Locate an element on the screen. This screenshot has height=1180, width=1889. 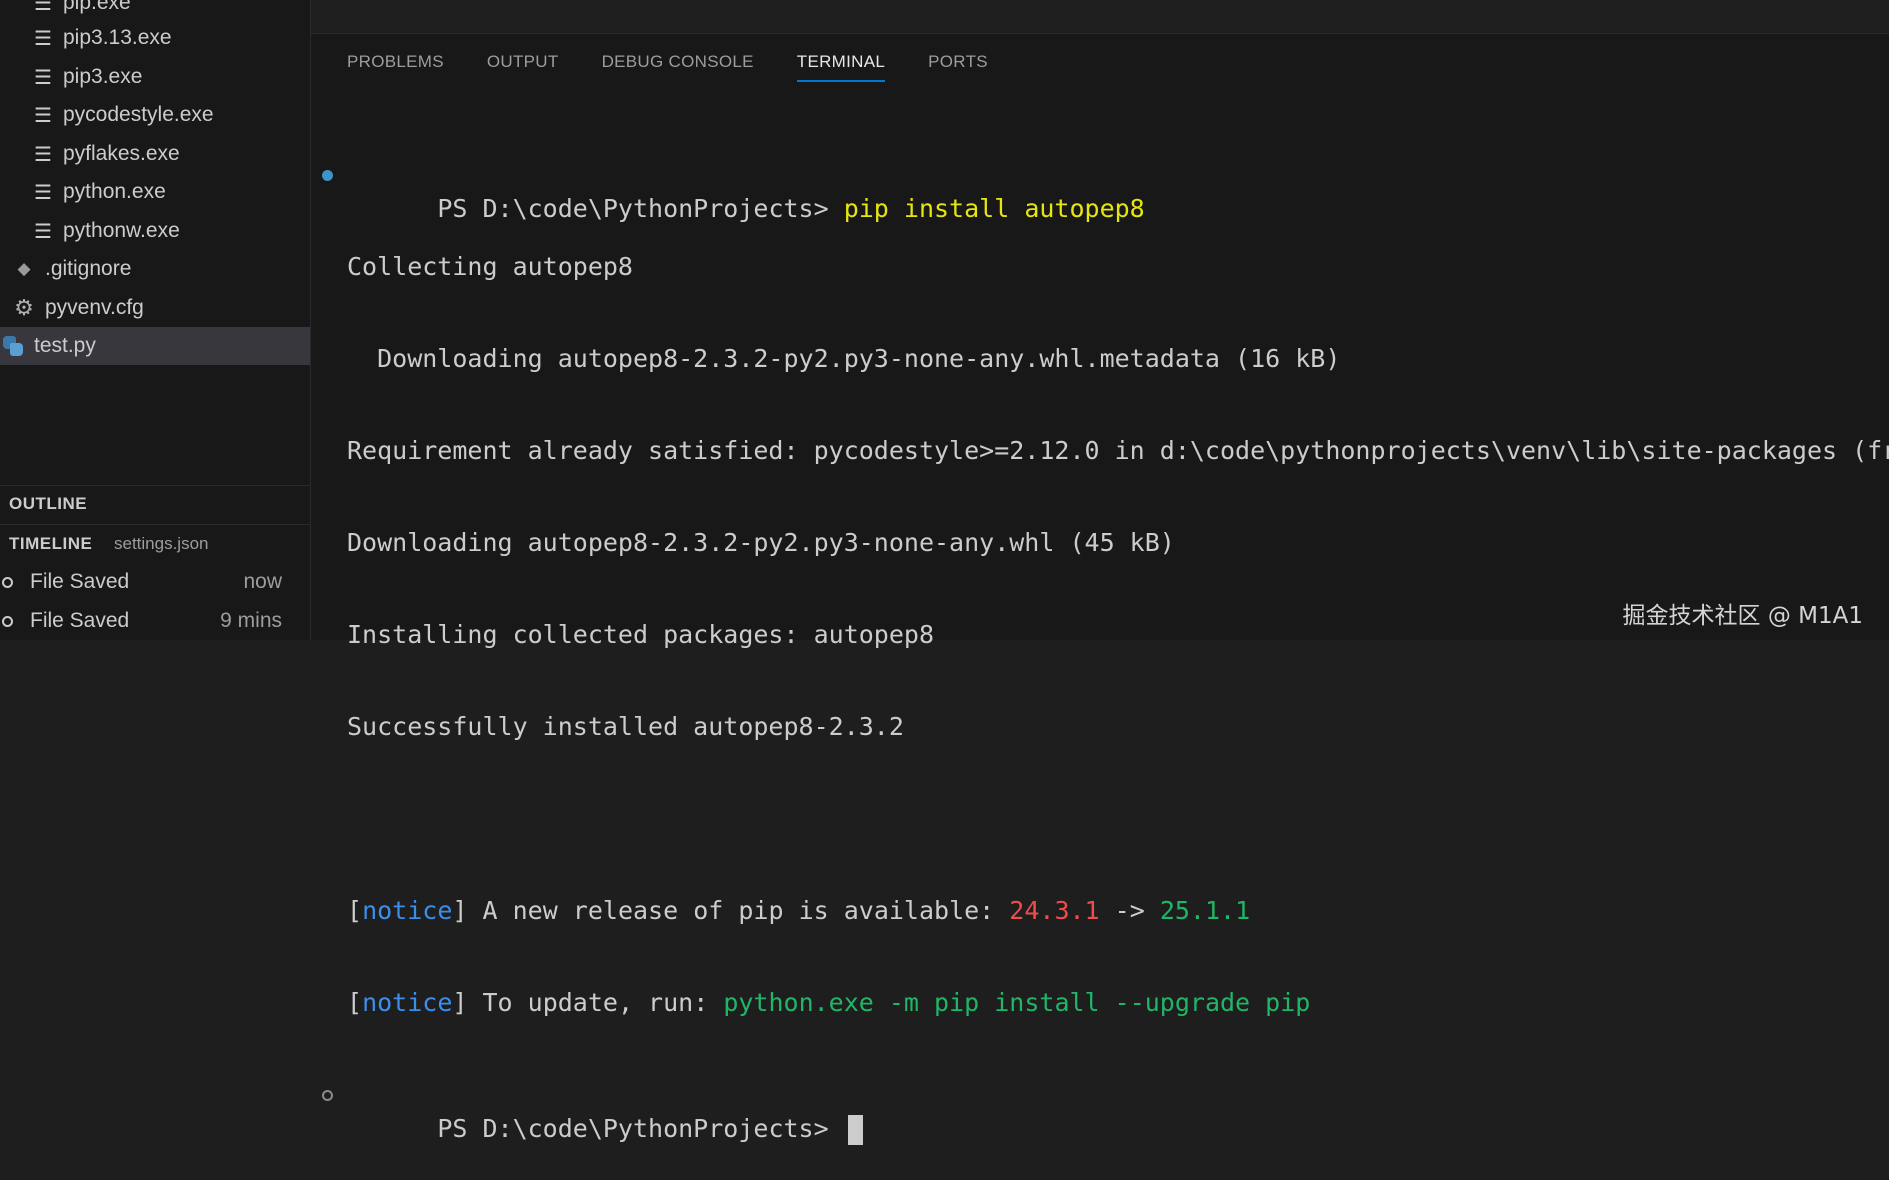
notice-text: To update, run: is located at coordinates (595, 1002).